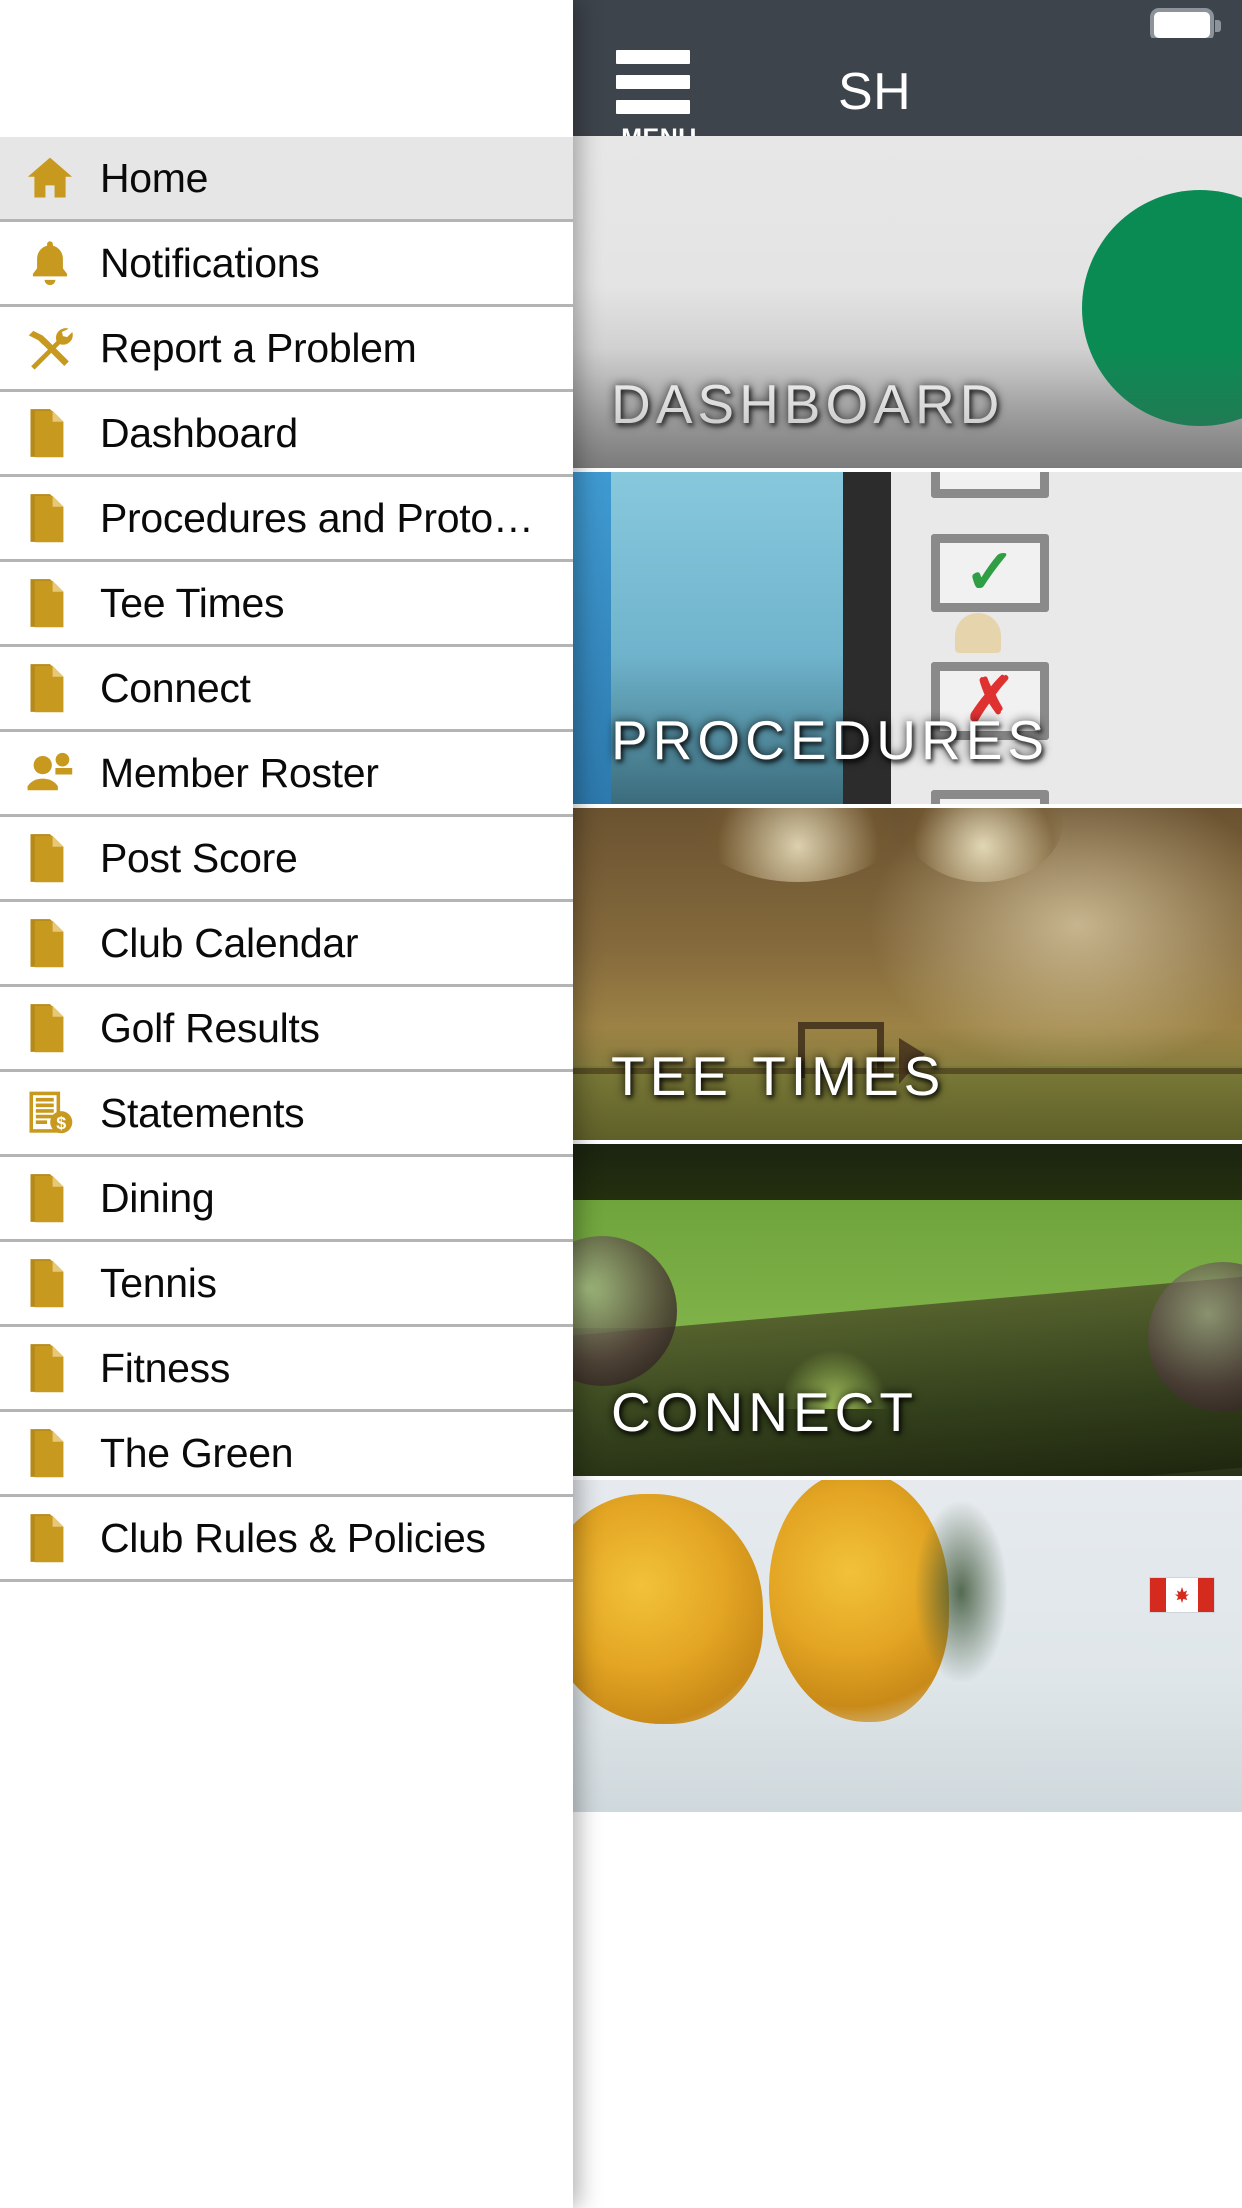 The width and height of the screenshot is (1242, 2208). I want to click on sidebar-item-label: Dashboard, so click(199, 432).